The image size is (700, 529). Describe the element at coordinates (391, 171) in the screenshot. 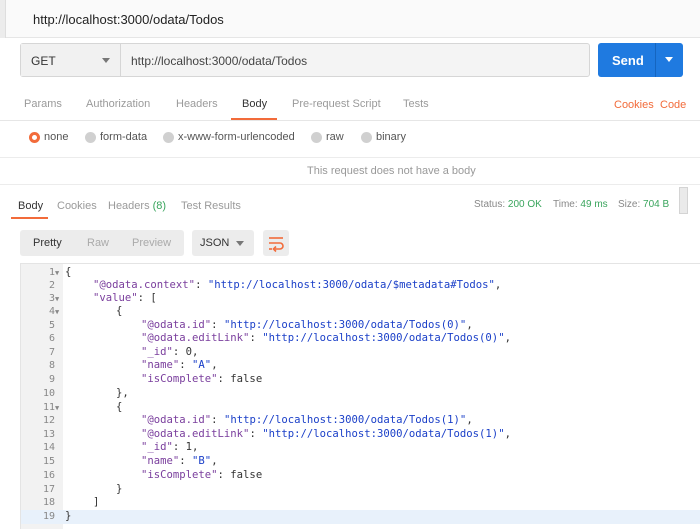

I see `no-body-message: This request does not have a body` at that location.